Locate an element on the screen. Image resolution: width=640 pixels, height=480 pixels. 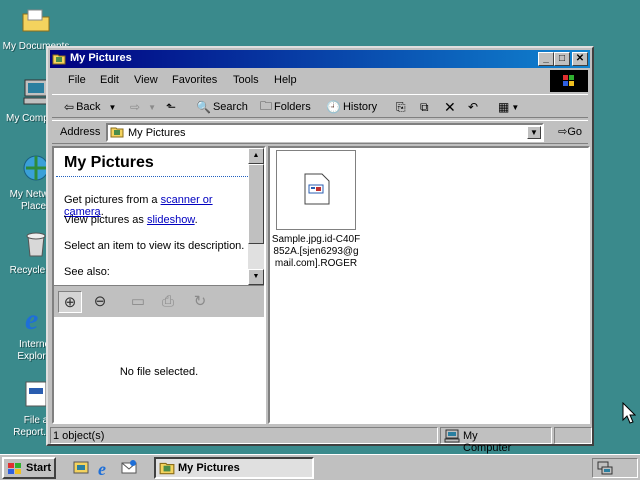
address-input: My Pictures ▼ is located at coordinates (325, 132).